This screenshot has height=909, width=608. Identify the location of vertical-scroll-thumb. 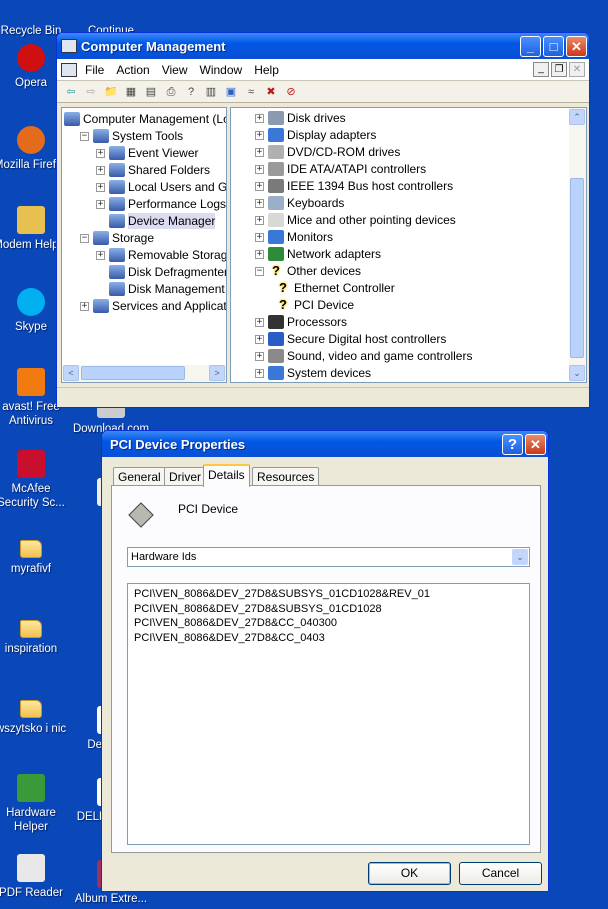
(577, 268).